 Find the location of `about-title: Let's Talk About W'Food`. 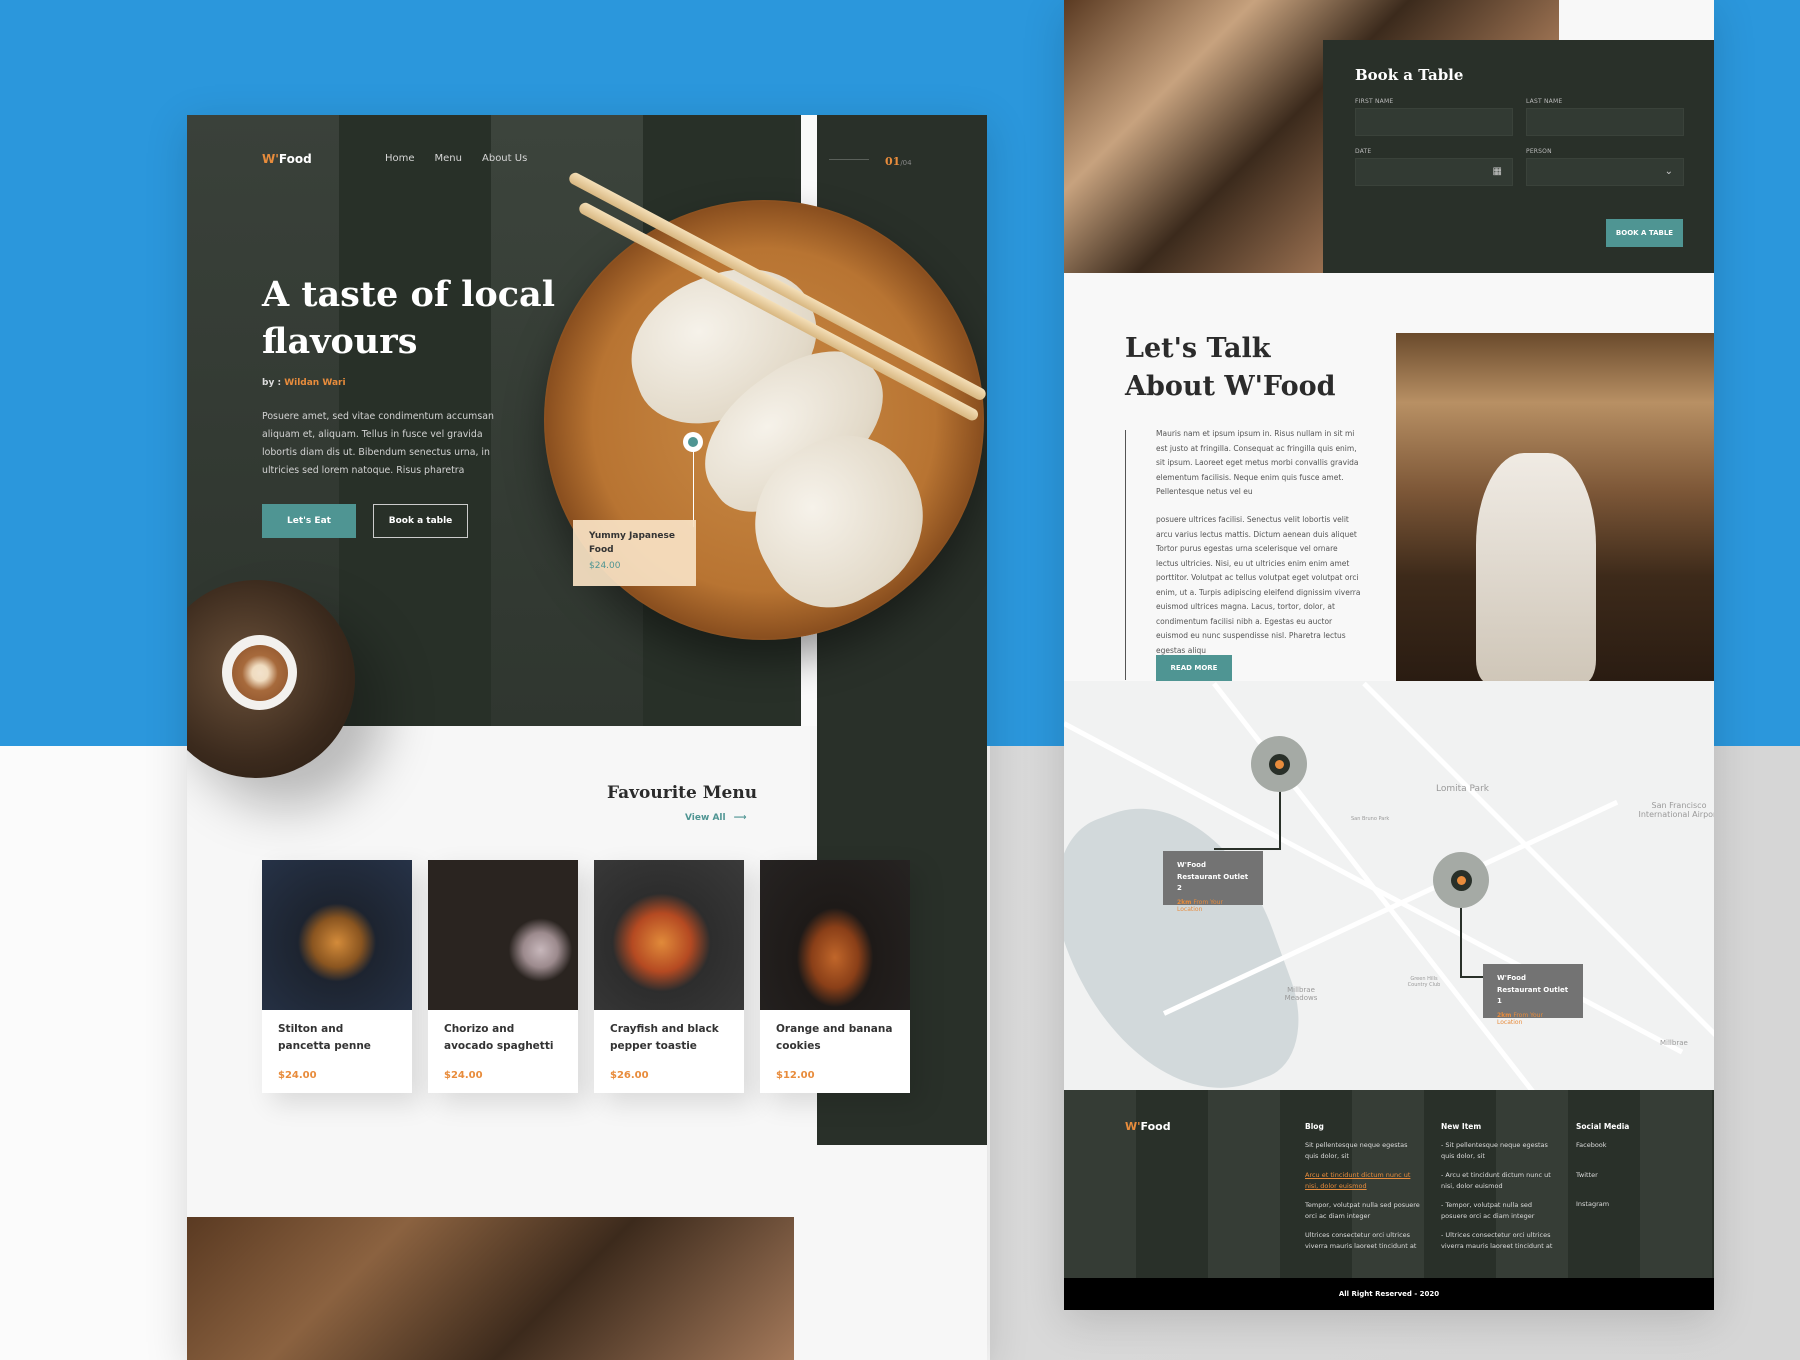

about-title: Let's Talk About W'Food is located at coordinates (1230, 367).